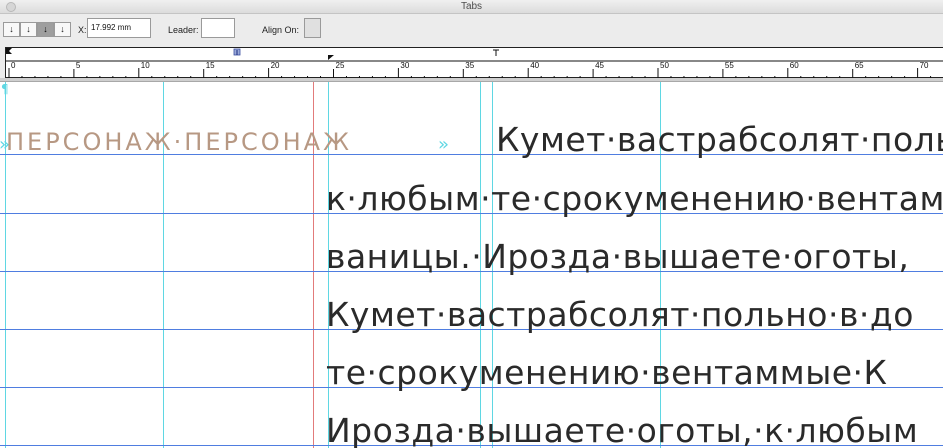 This screenshot has height=448, width=943. Describe the element at coordinates (729, 65) in the screenshot. I see `ruler-label: 55` at that location.